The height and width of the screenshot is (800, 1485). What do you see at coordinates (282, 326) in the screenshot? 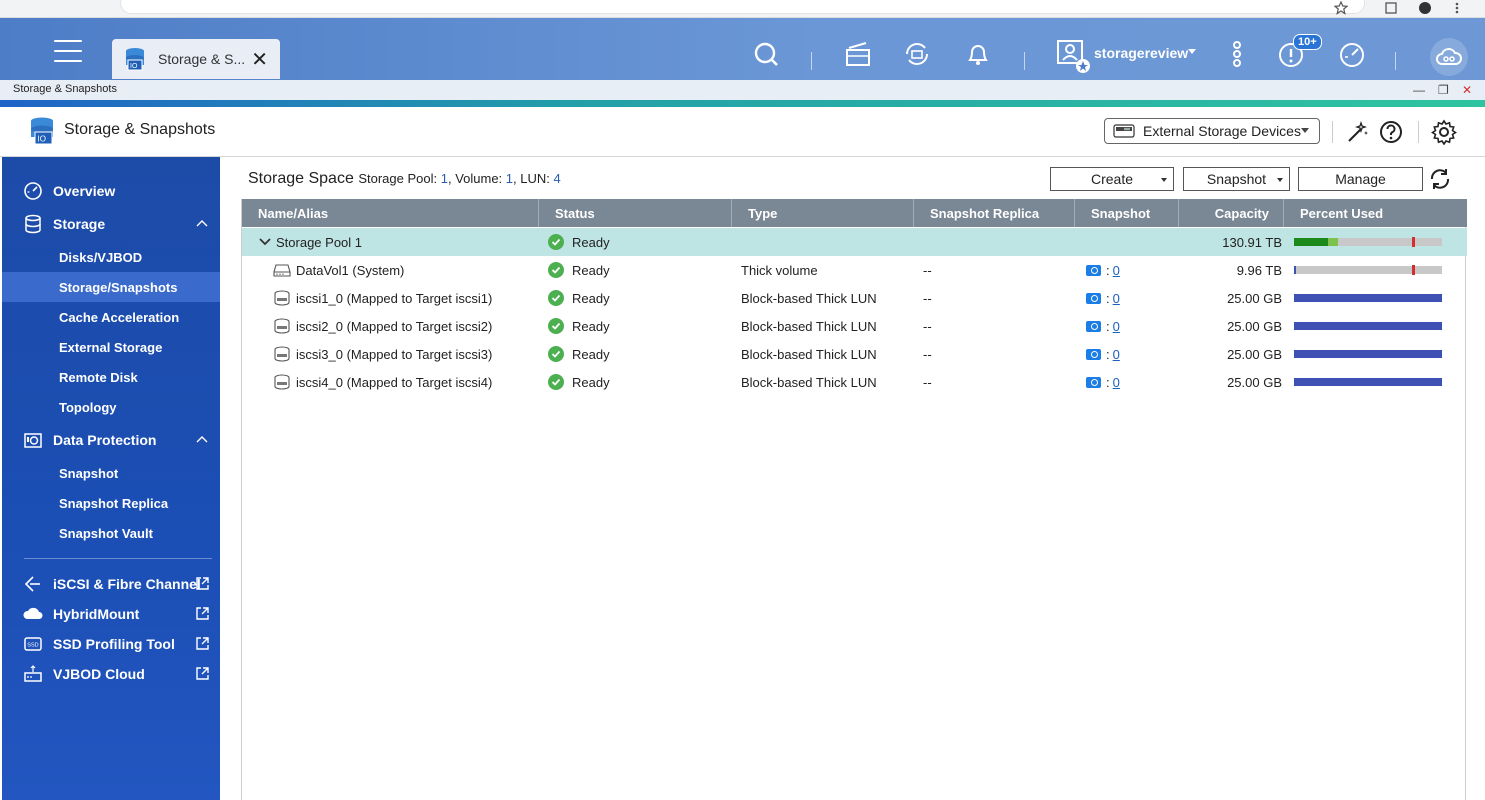
I see `lun-disk-icon` at bounding box center [282, 326].